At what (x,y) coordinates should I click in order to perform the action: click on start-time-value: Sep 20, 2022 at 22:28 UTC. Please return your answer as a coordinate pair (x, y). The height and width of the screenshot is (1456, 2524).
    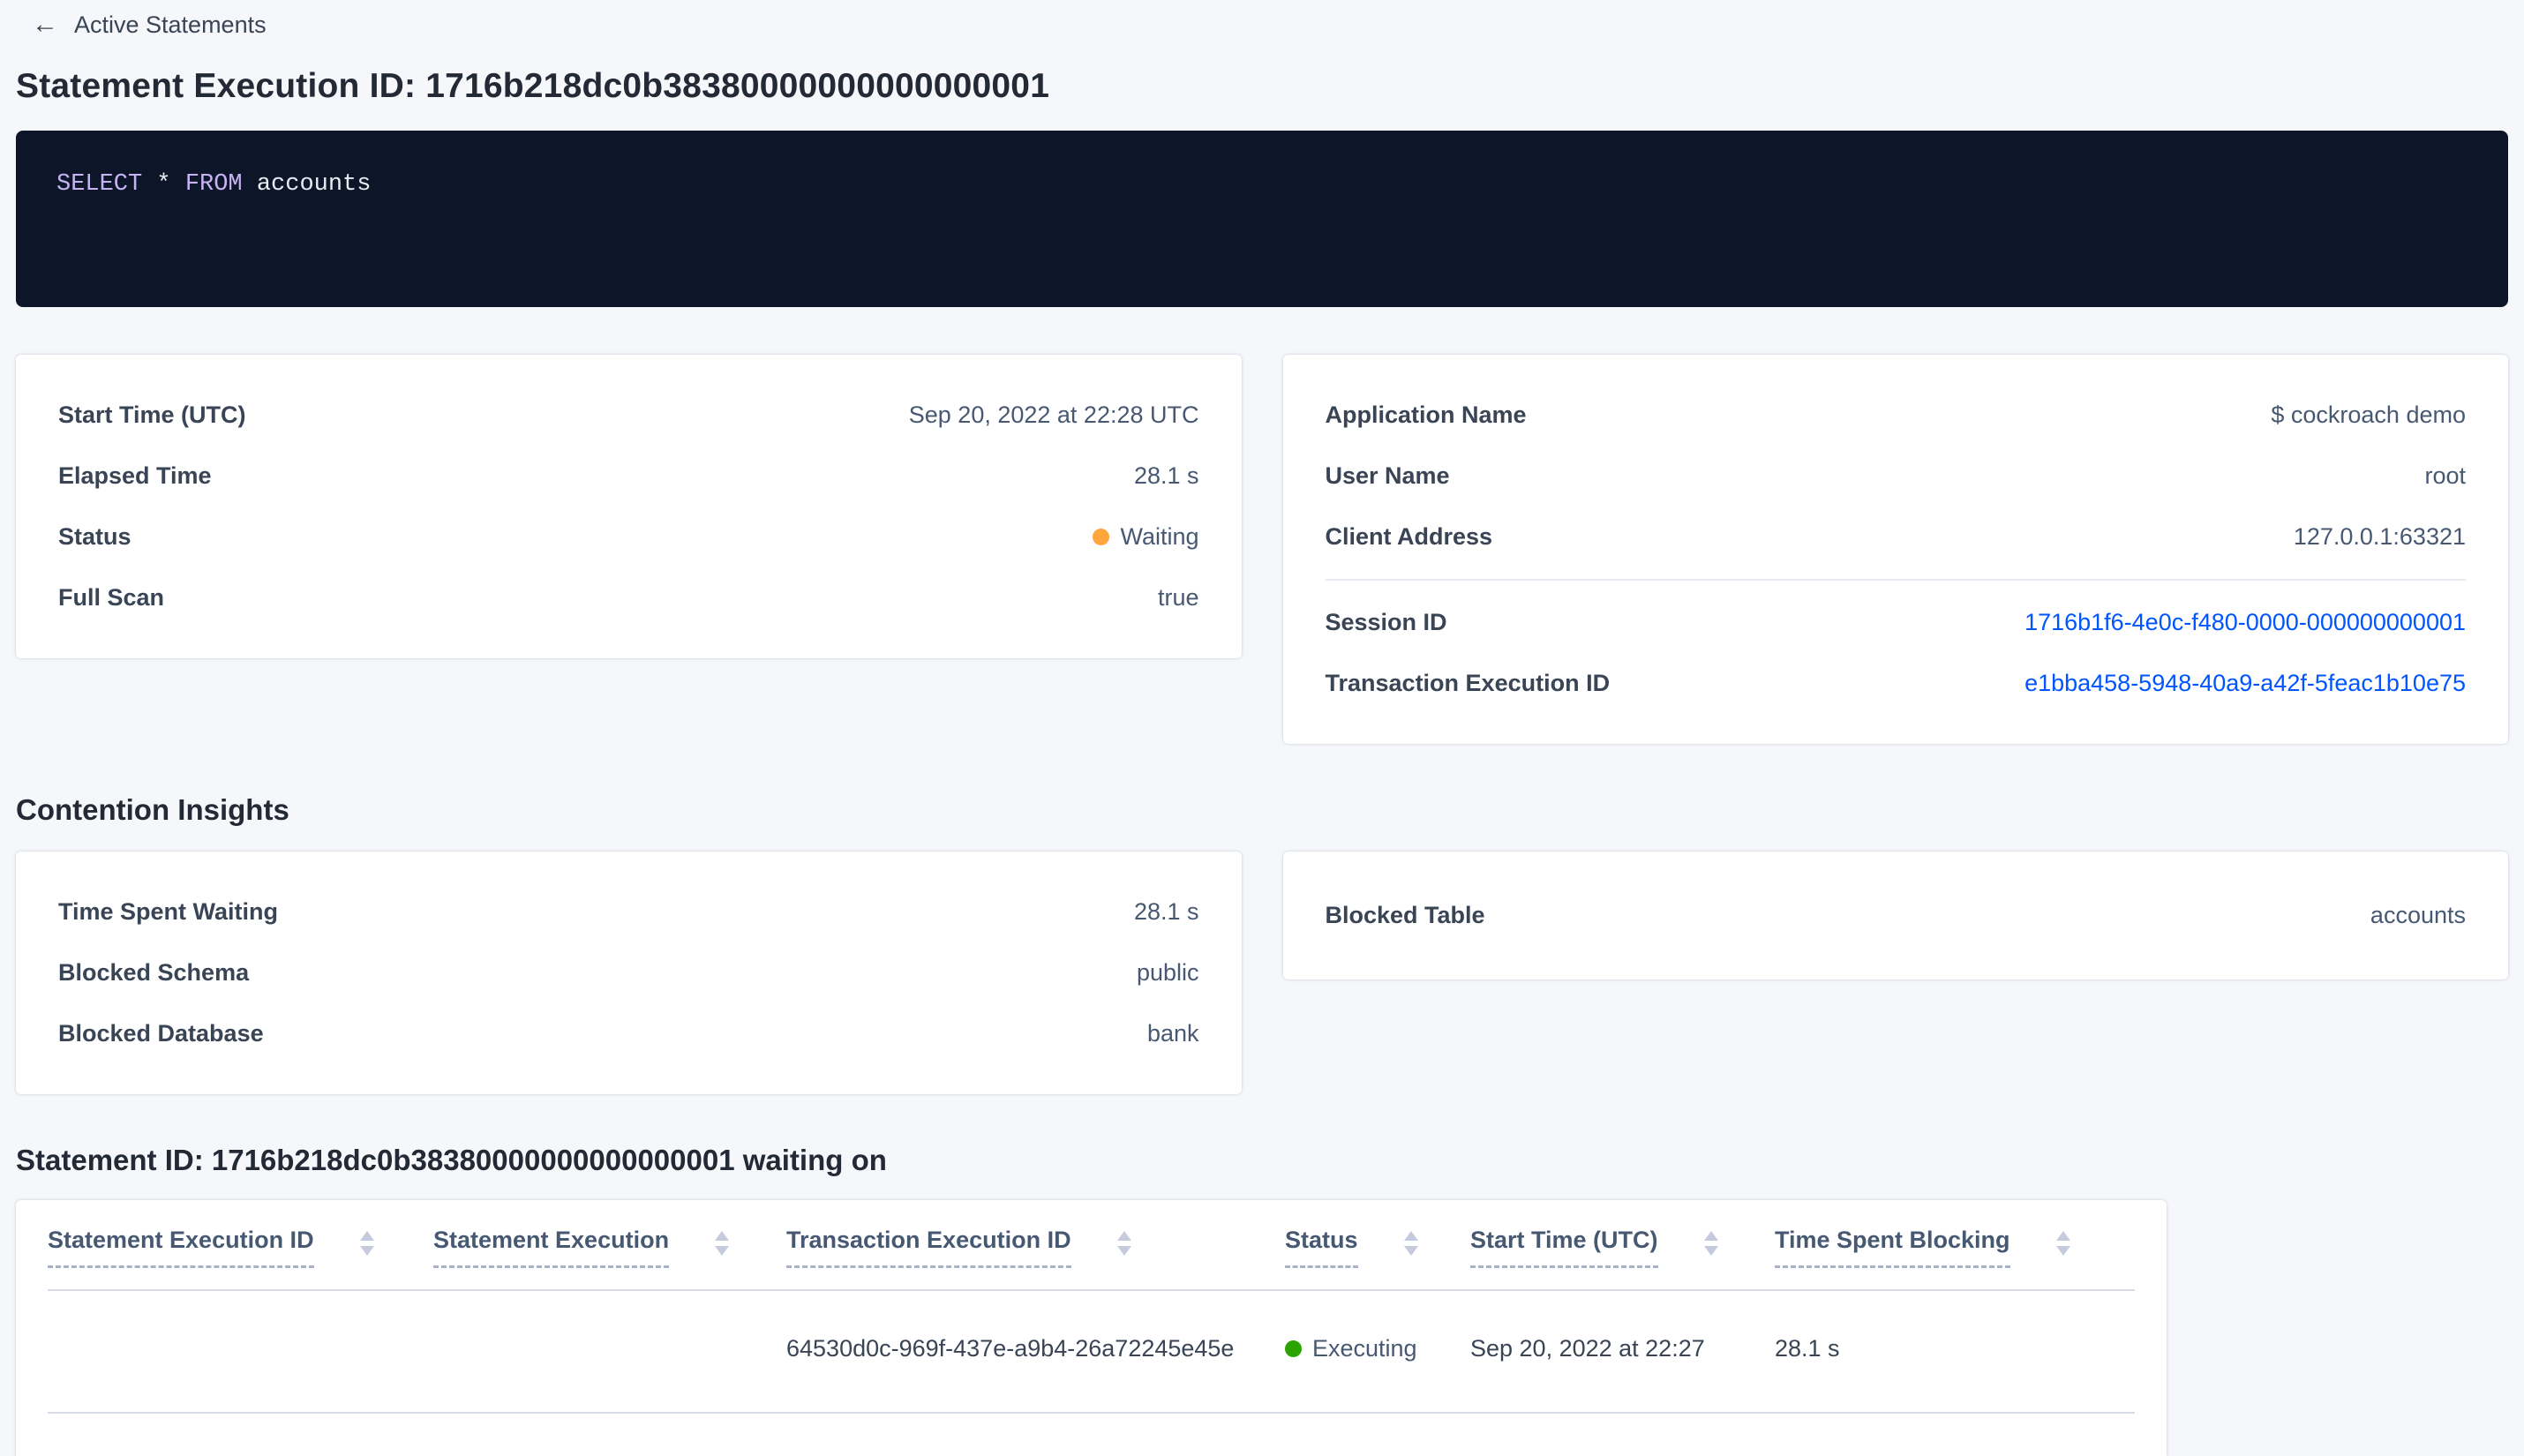
    Looking at the image, I should click on (1053, 415).